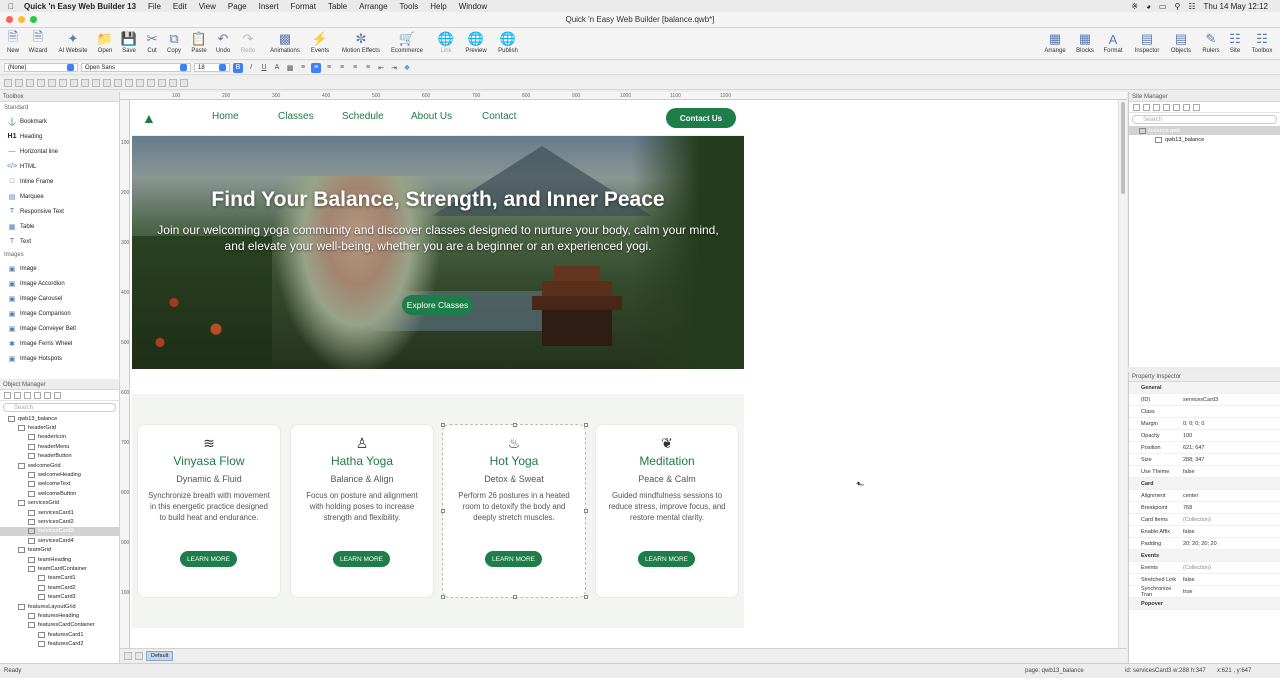 This screenshot has width=1280, height=678. Describe the element at coordinates (59, 313) in the screenshot. I see `toolbox-item-image-comparison: ▣ Image Comparison` at that location.